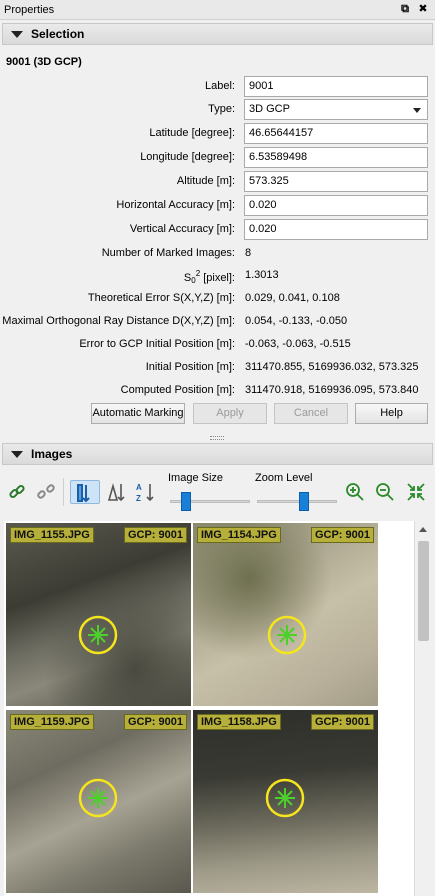 Image resolution: width=435 pixels, height=896 pixels. I want to click on type-field-label: Type:, so click(221, 109).